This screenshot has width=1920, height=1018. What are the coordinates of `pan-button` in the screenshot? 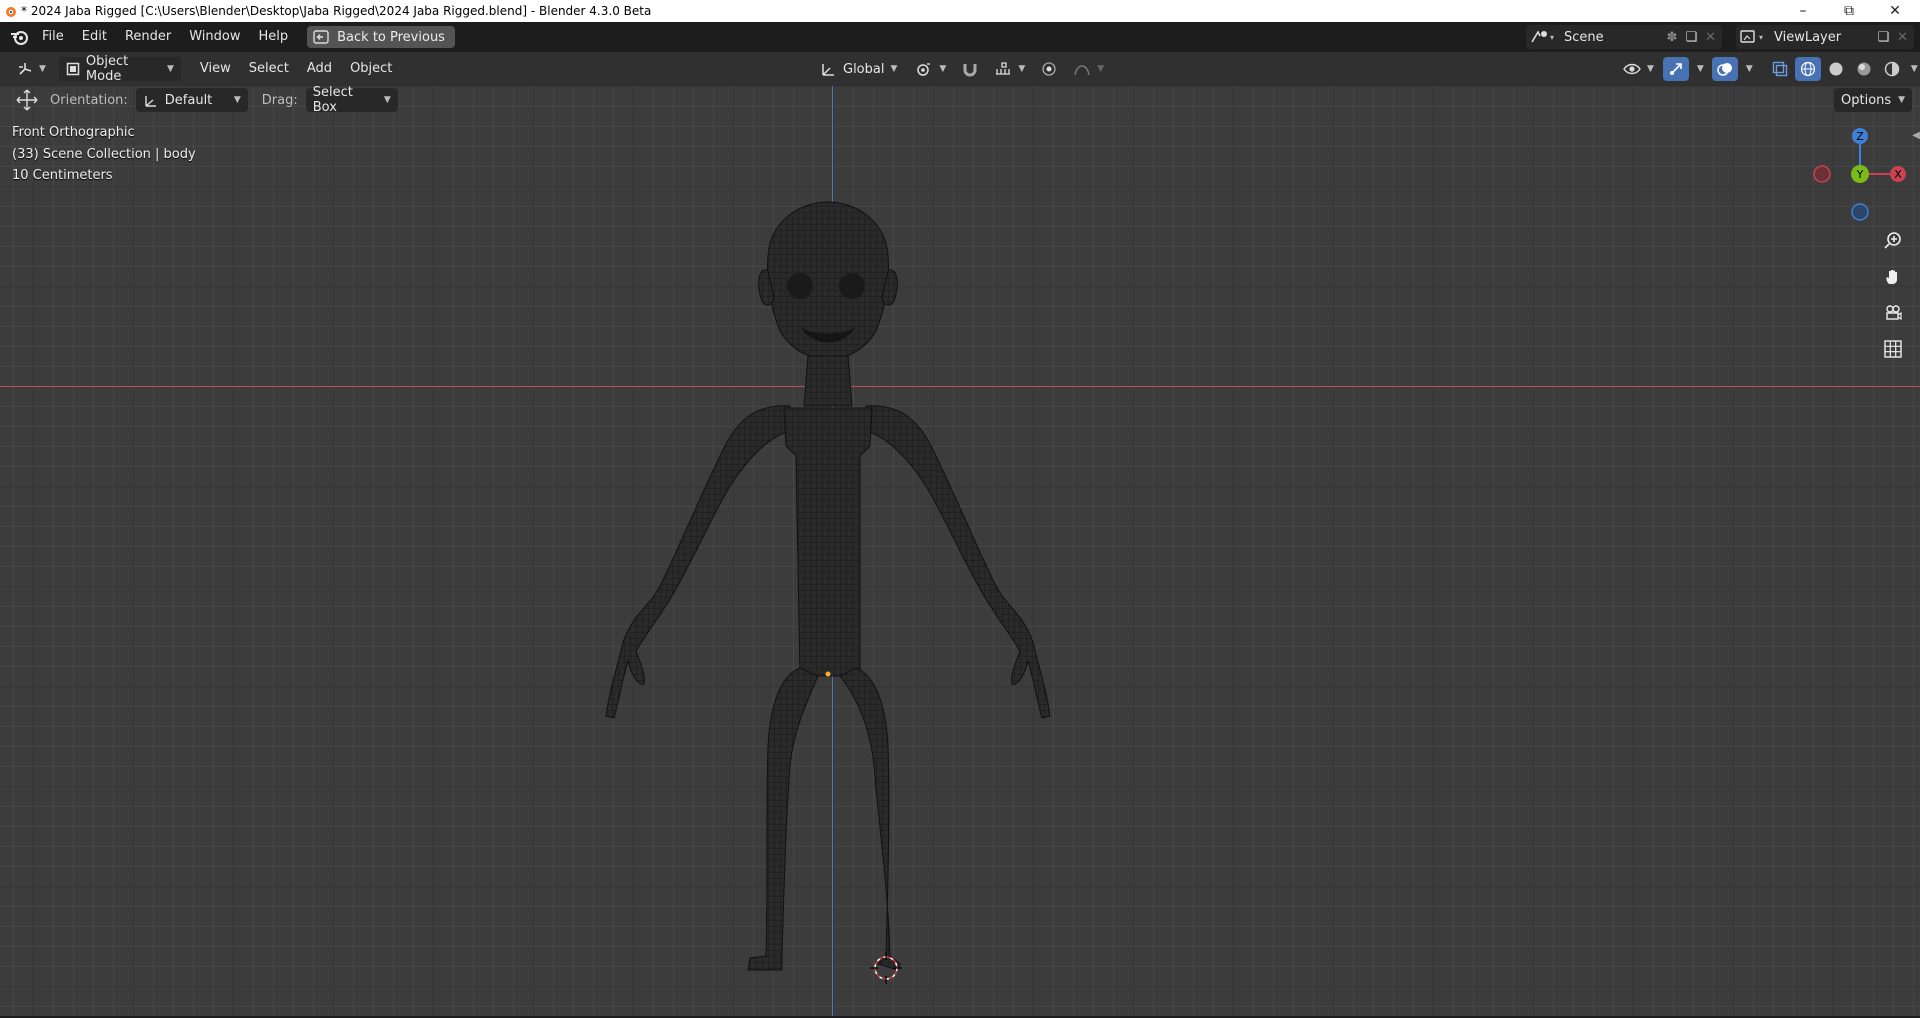 It's located at (1893, 277).